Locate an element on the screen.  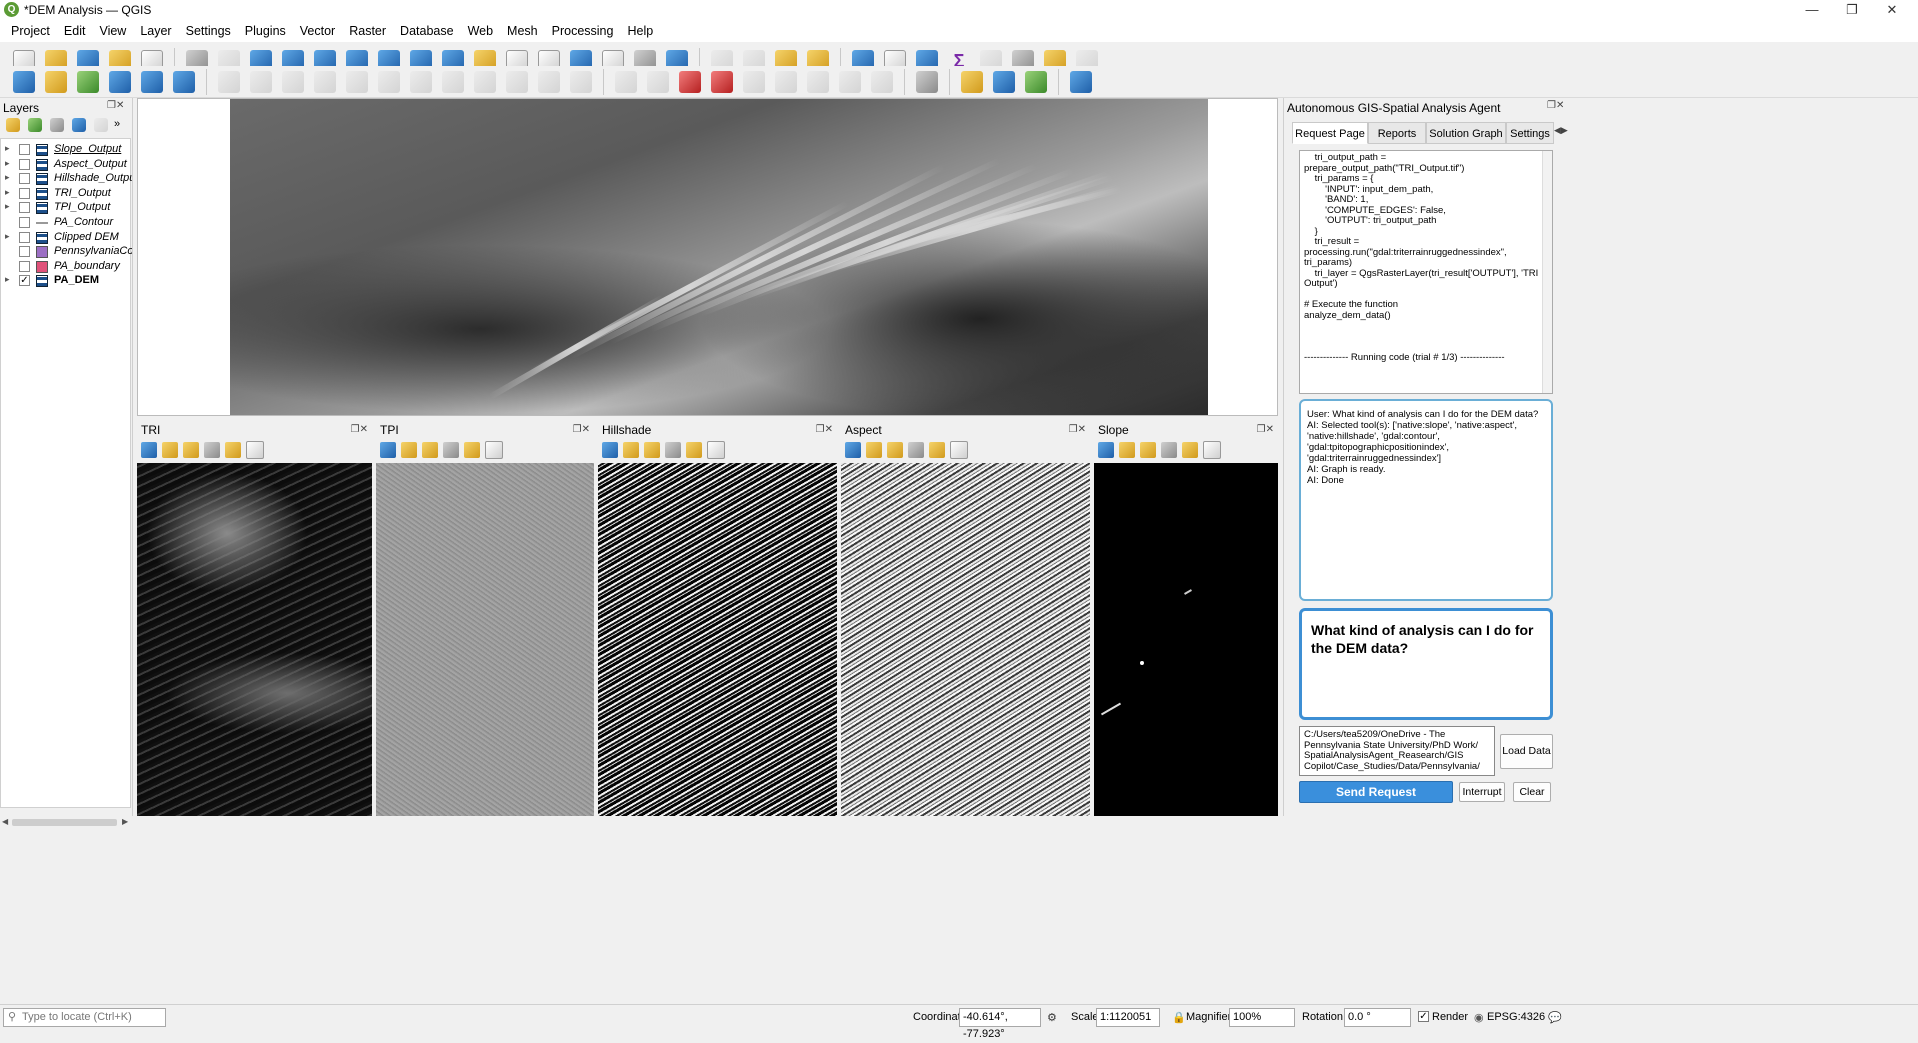
reload-plugin-icon is located at coordinates (1004, 81).